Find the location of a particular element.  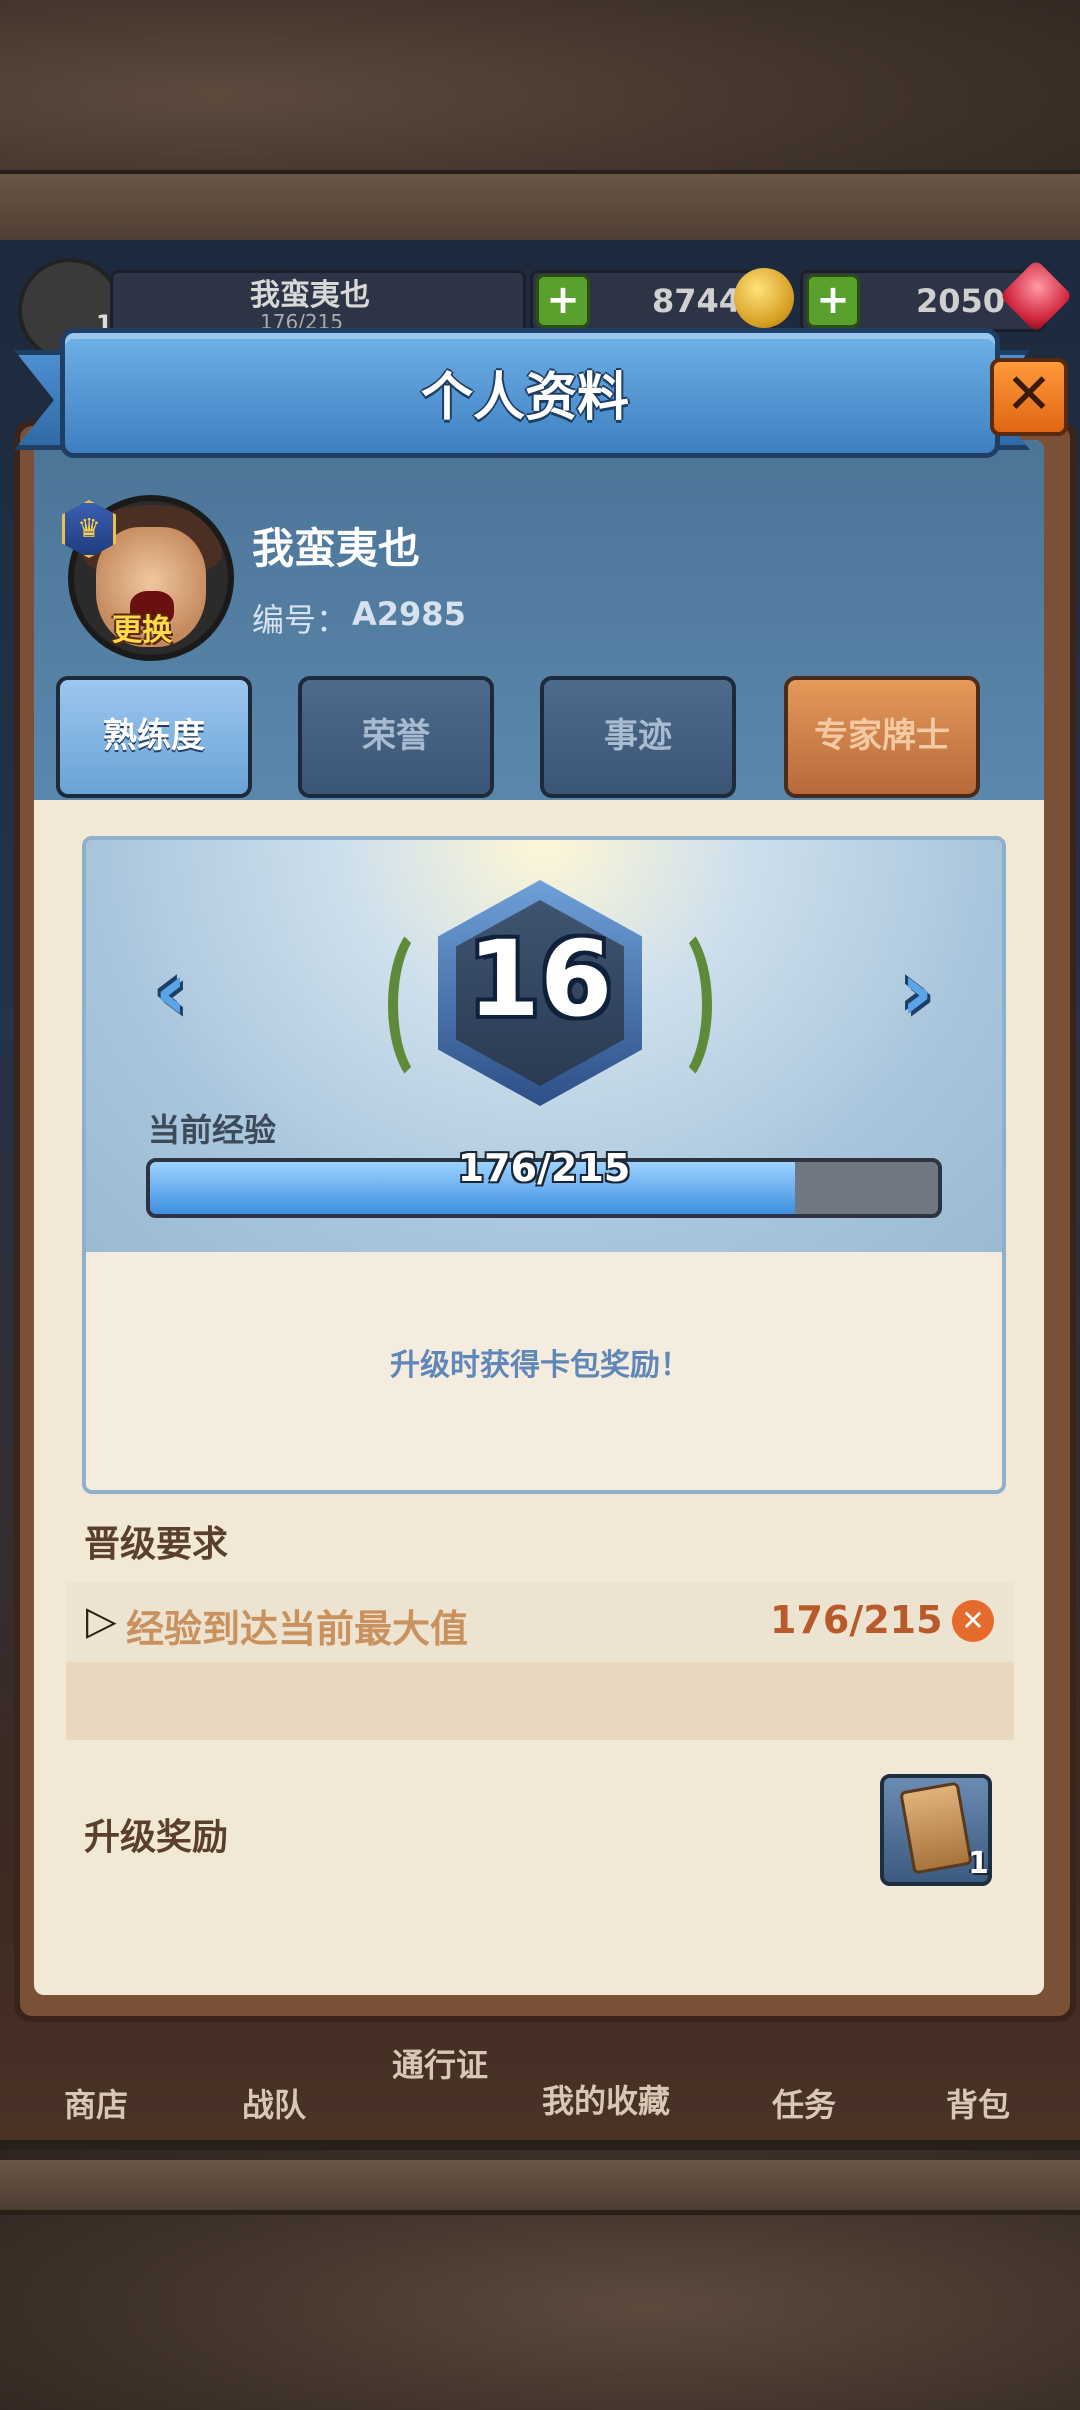

player-name: 我蛮夷也 is located at coordinates (336, 548).